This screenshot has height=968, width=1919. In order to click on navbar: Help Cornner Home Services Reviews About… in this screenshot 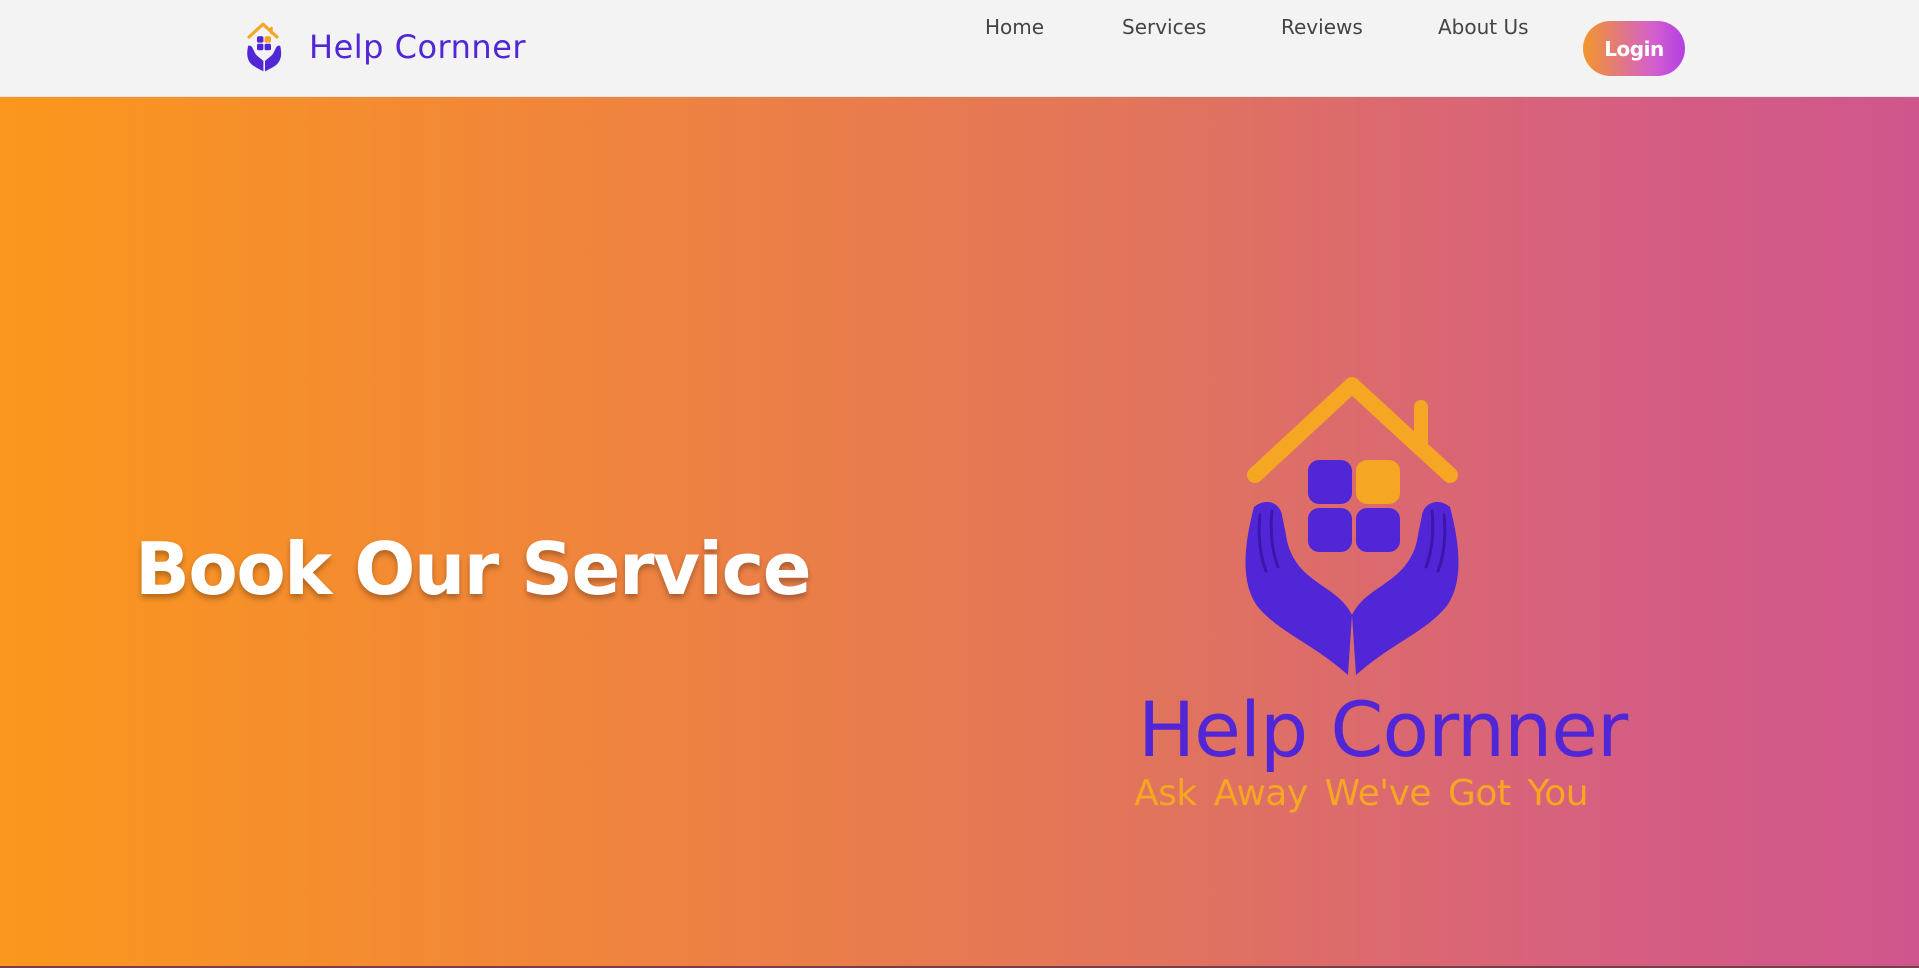, I will do `click(959, 48)`.